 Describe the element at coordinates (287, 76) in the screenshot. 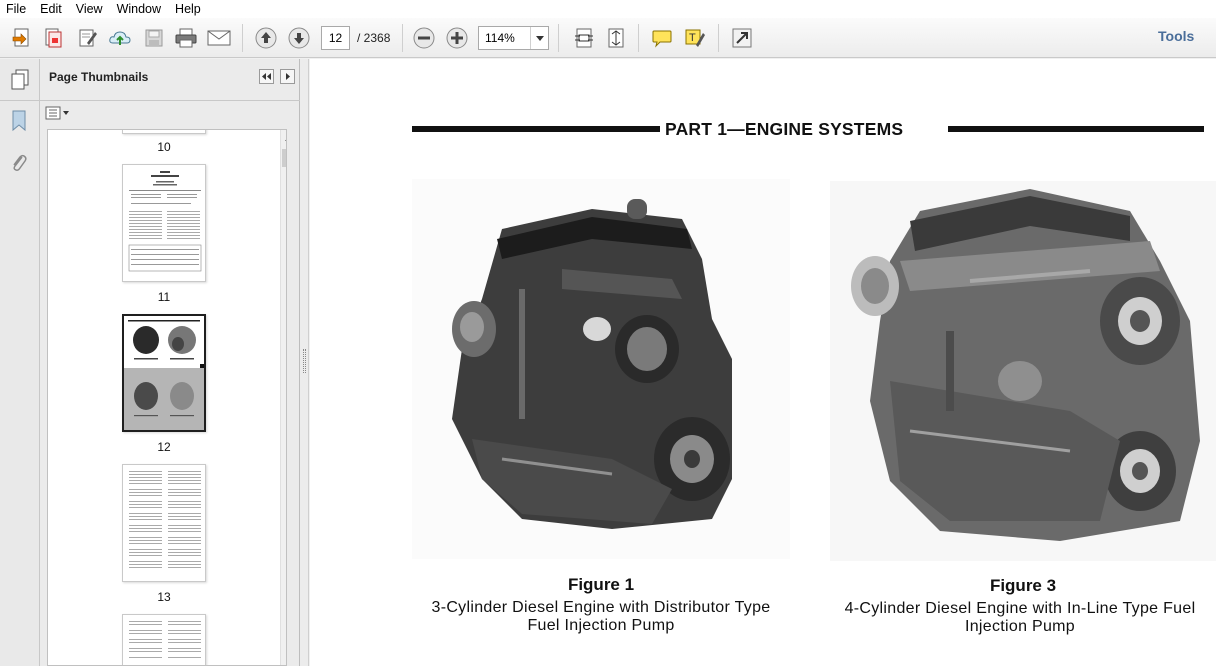

I see `expand-panel-icon` at that location.